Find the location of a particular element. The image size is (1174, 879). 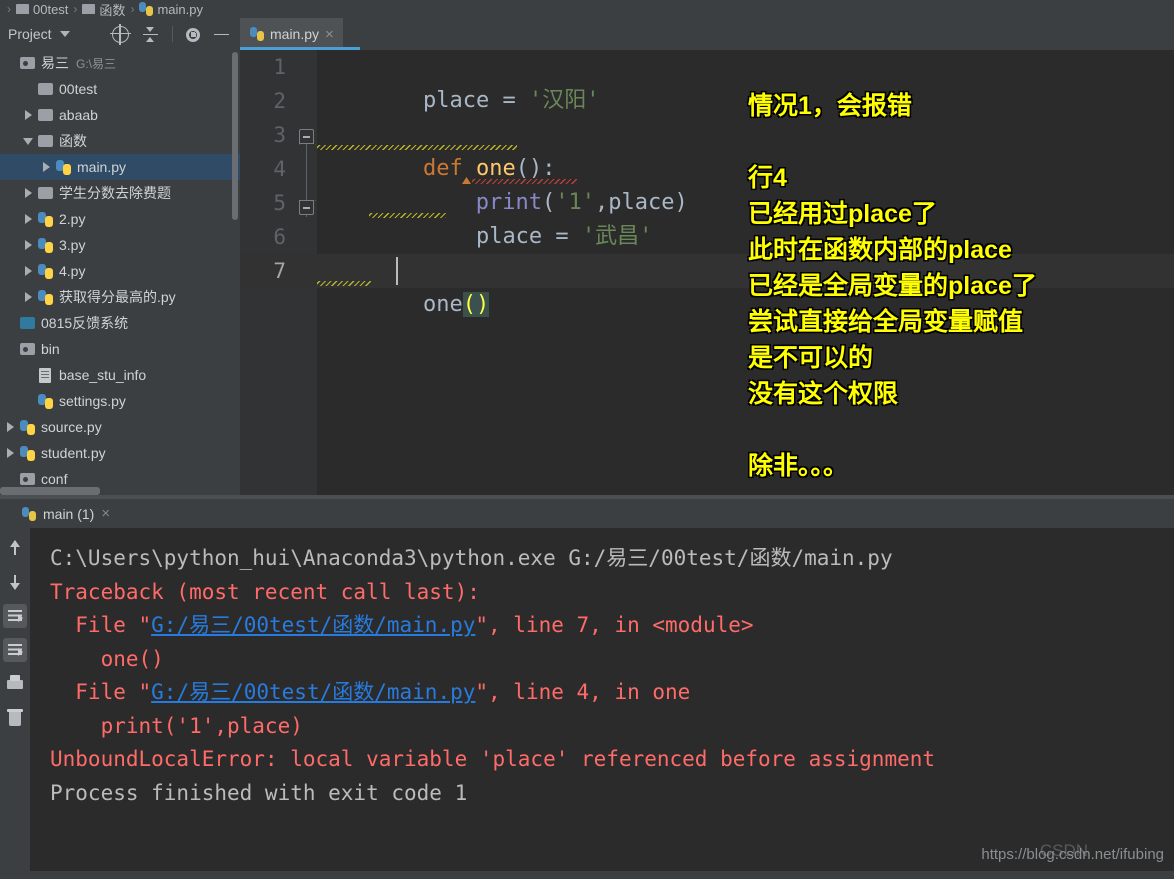

fold-end-icon is located at coordinates (306, 207).